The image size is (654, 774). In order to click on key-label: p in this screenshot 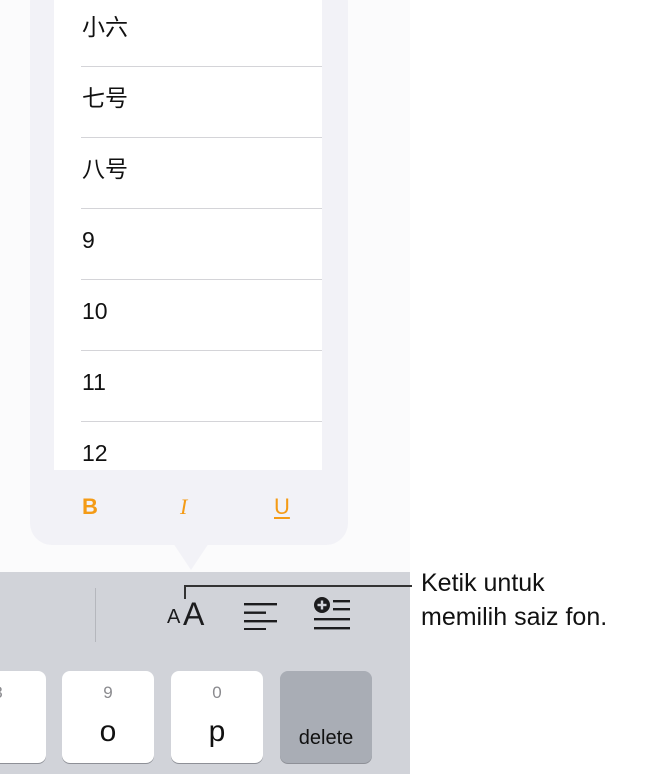, I will do `click(217, 731)`.